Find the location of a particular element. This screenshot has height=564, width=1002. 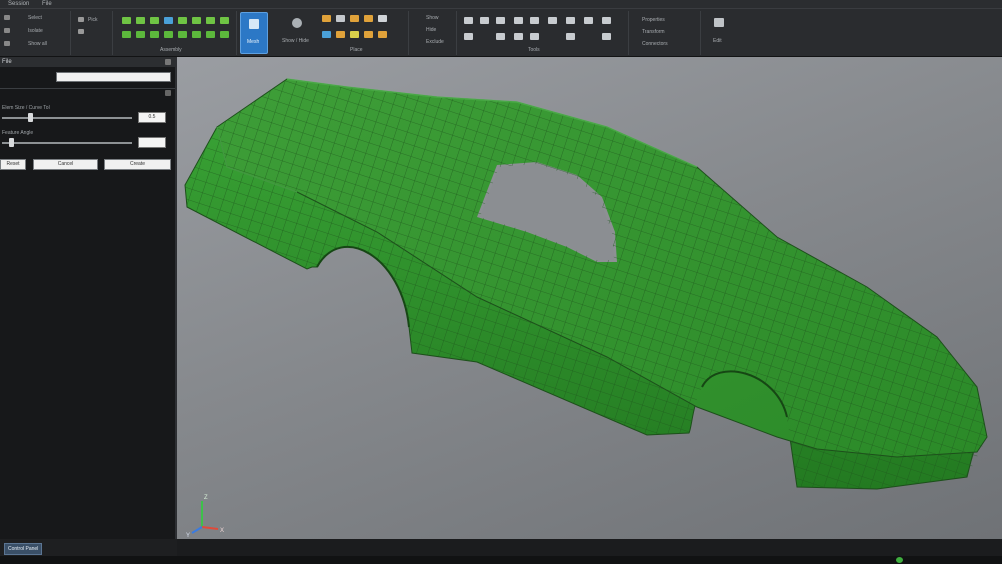

show-all-label: Show all is located at coordinates (37, 44).